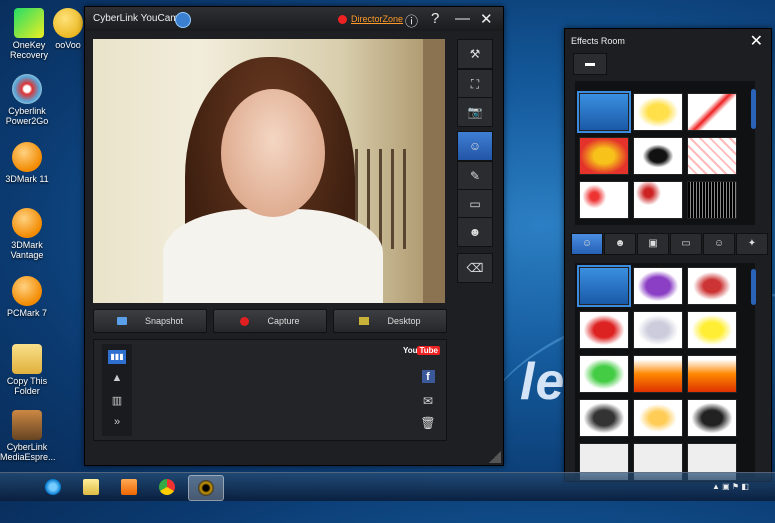 The height and width of the screenshot is (523, 775). I want to click on surveillance-camera-icon: 📷, so click(475, 112).